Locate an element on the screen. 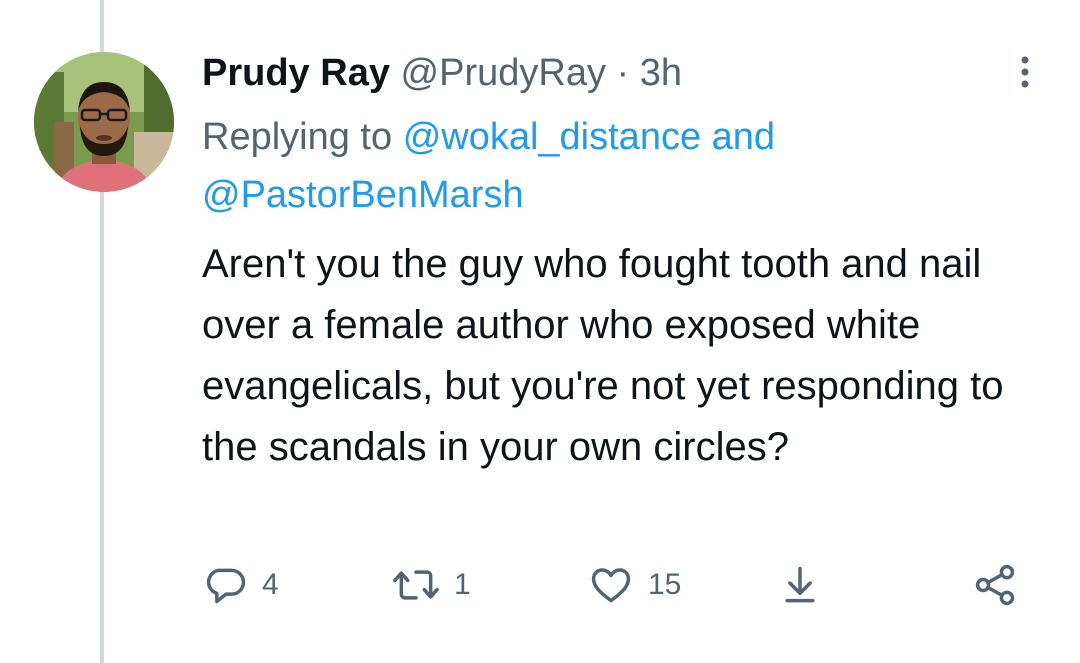 This screenshot has width=1080, height=663. replying-to-label: Replying to is located at coordinates (297, 137).